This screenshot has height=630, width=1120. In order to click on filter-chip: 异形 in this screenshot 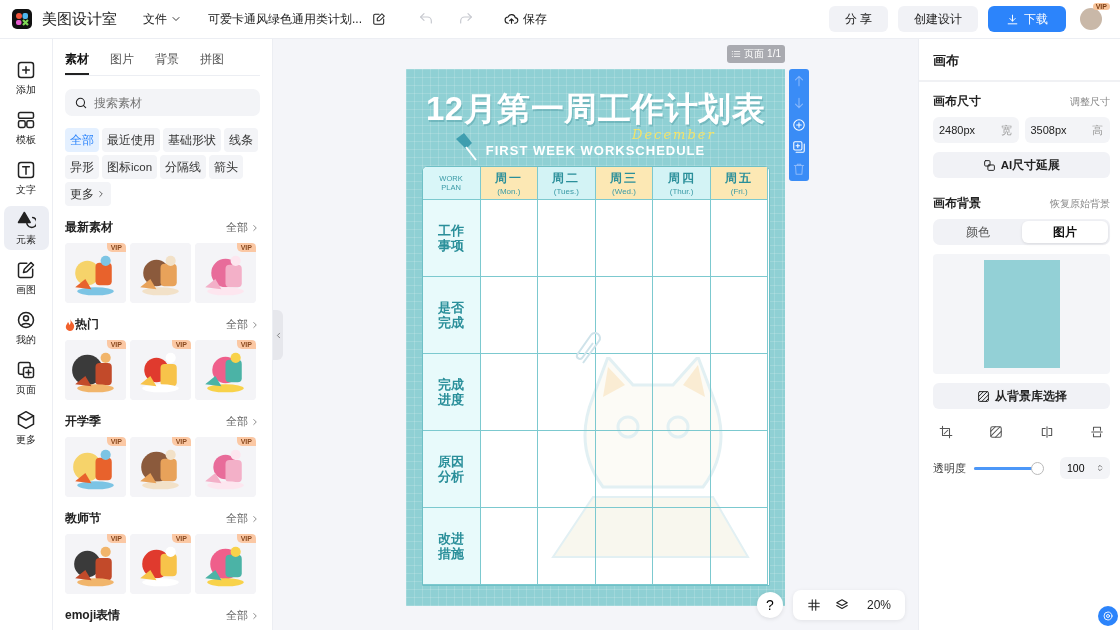, I will do `click(82, 167)`.